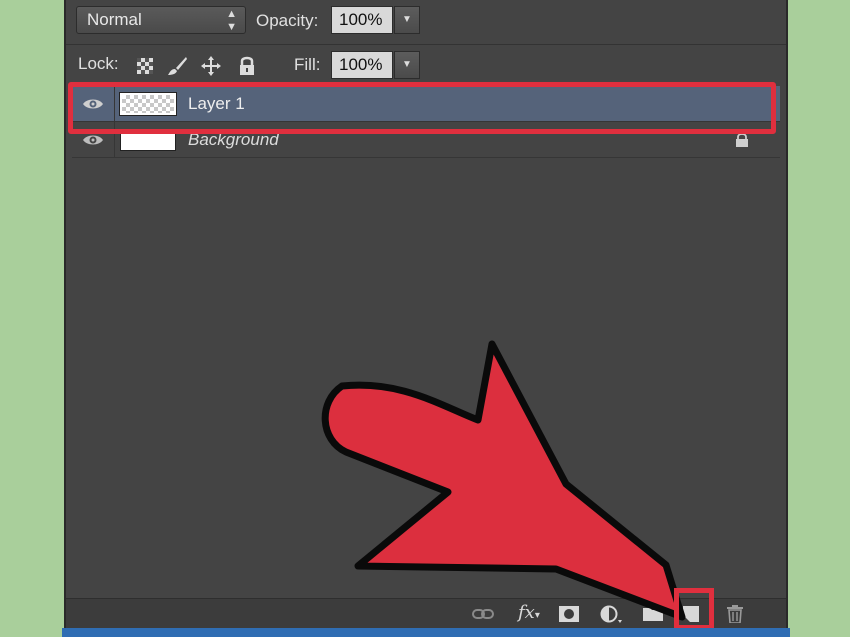  Describe the element at coordinates (694, 609) in the screenshot. I see `new-layer-highlight-box` at that location.